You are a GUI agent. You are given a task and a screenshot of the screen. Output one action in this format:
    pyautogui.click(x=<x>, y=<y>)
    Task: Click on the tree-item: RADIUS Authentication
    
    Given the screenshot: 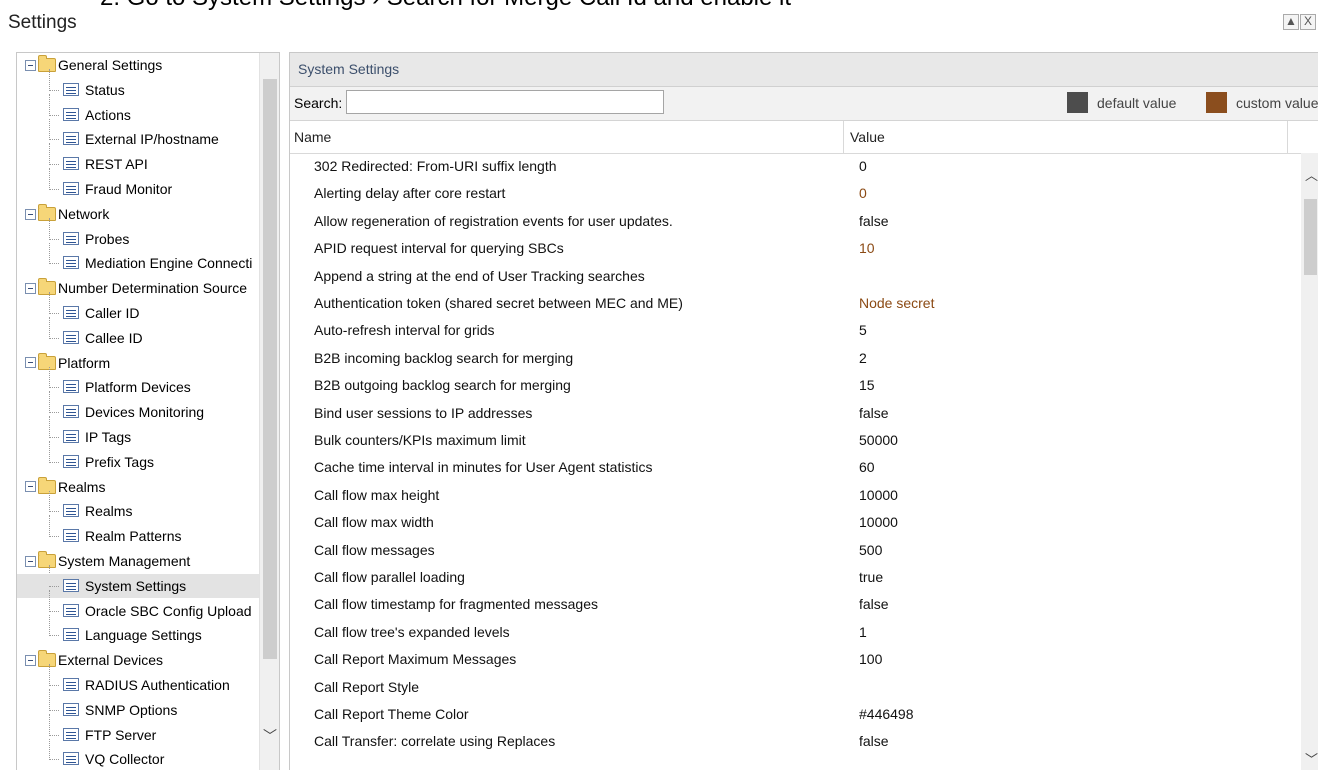 What is the action you would take?
    pyautogui.click(x=138, y=685)
    